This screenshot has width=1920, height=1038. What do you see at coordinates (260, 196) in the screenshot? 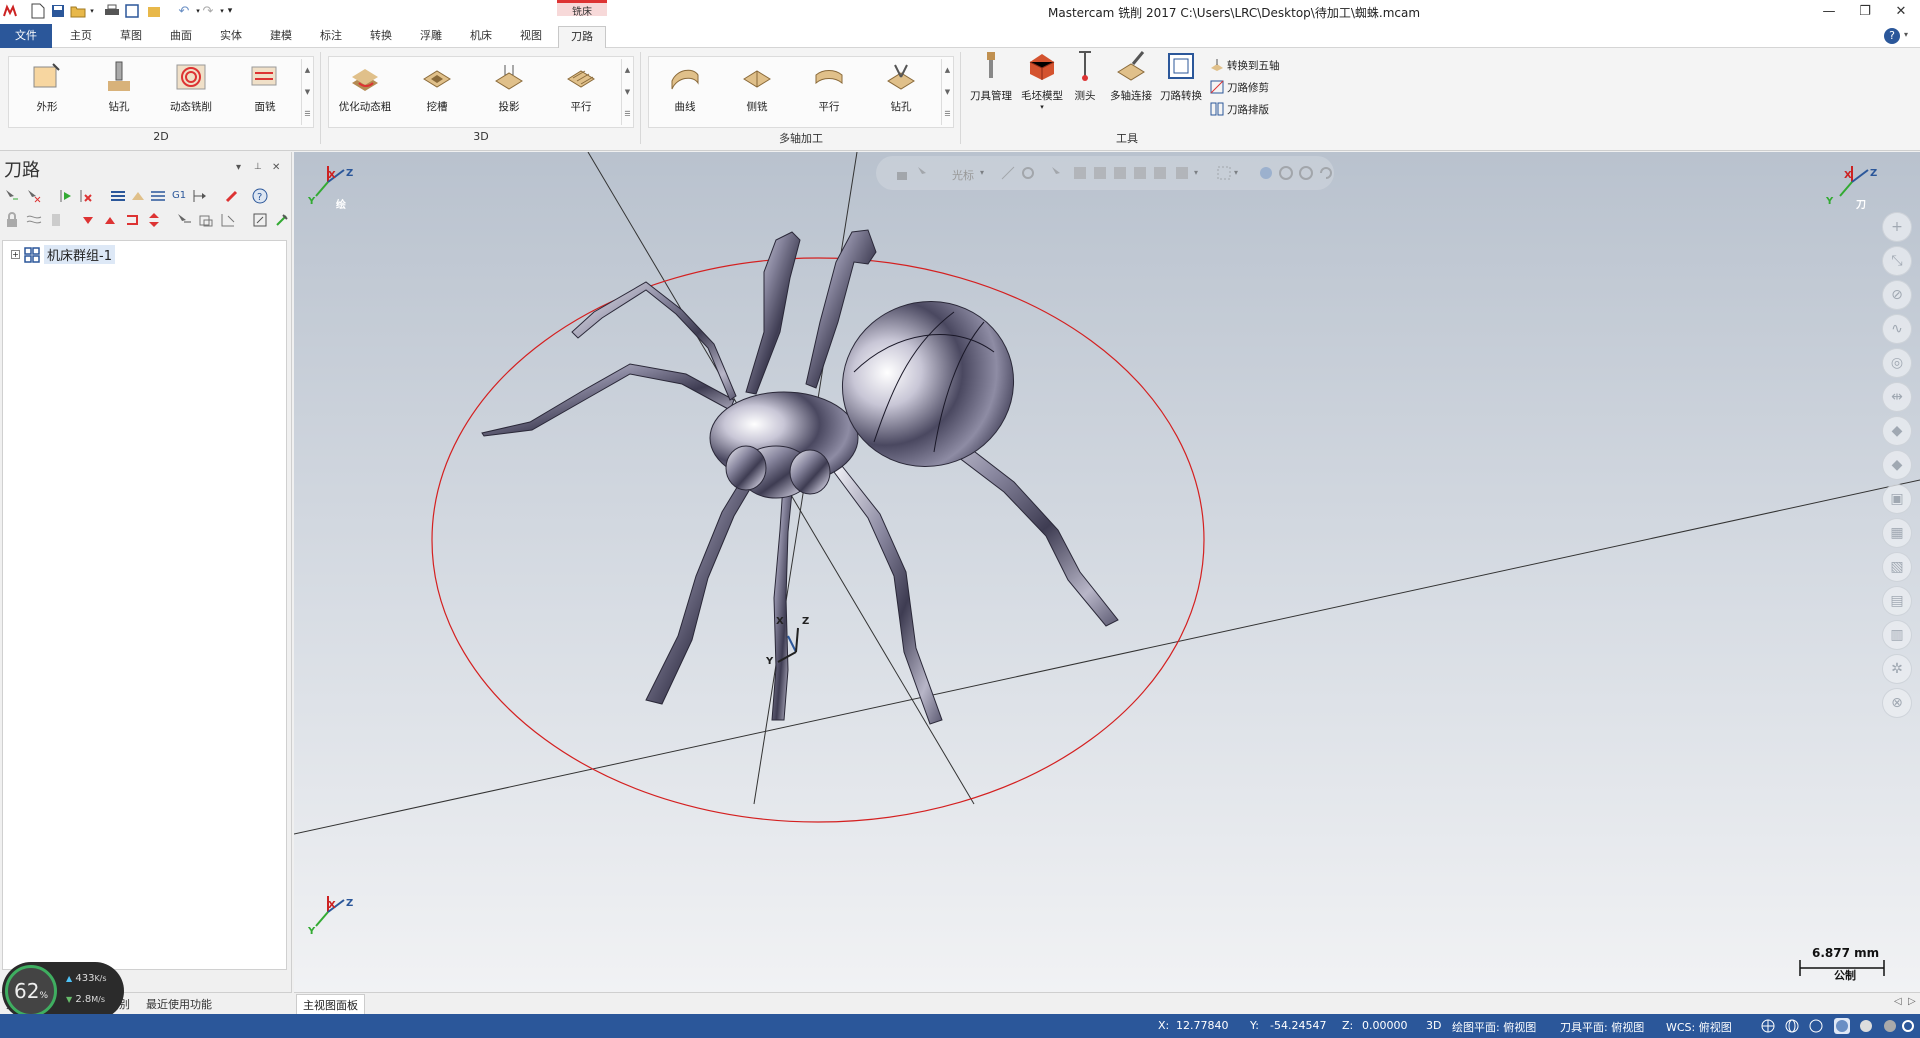
I see `help-circle-icon: ?` at bounding box center [260, 196].